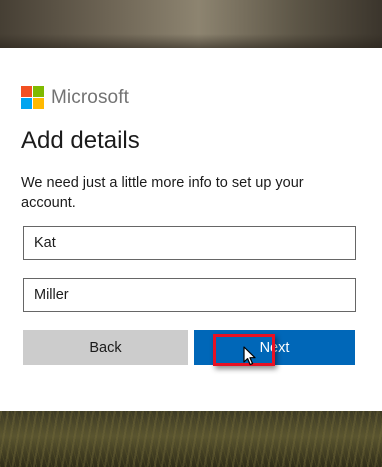 The width and height of the screenshot is (382, 467). I want to click on logo-square-green, so click(38, 91).